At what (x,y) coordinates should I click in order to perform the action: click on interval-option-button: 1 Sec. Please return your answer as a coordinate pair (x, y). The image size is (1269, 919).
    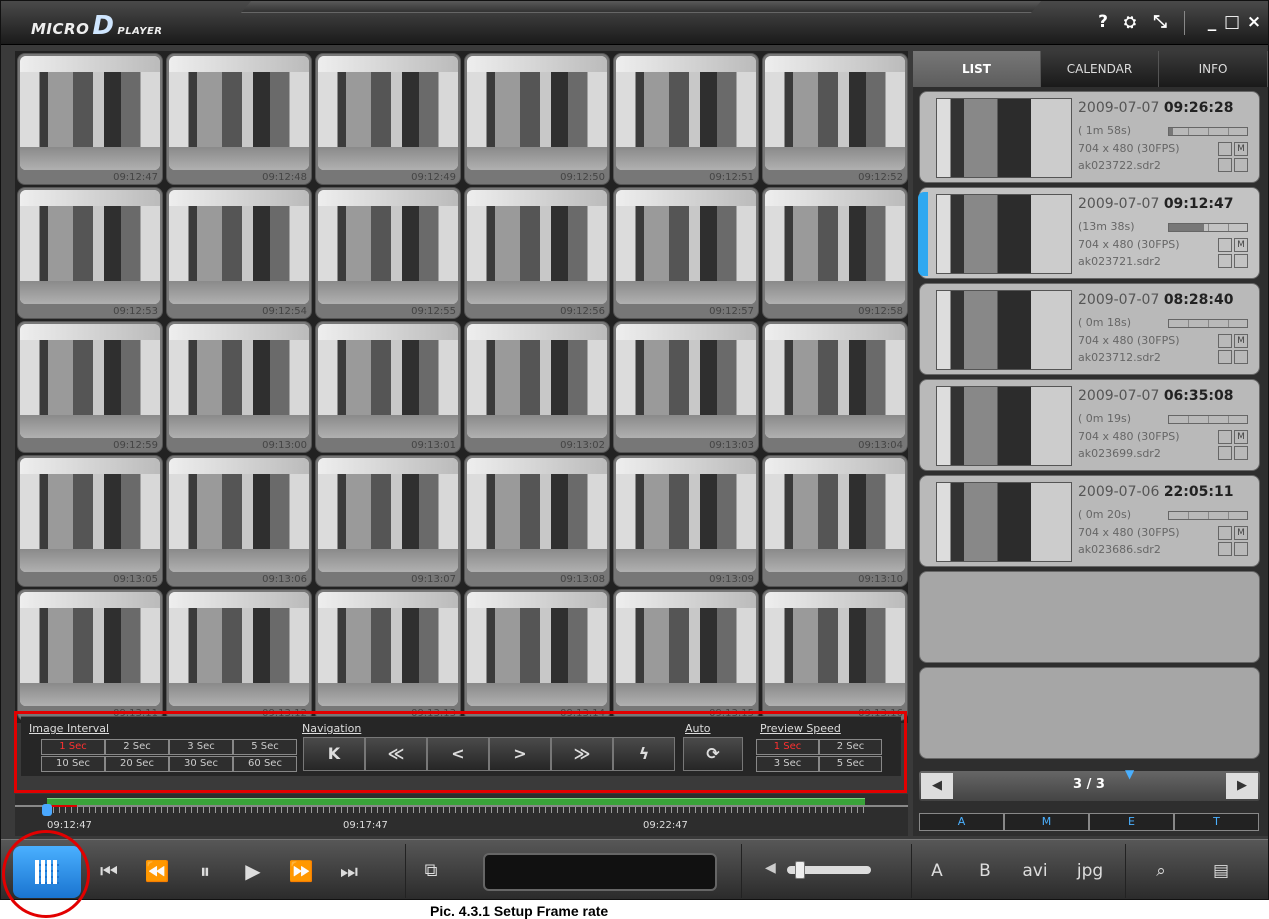
    Looking at the image, I should click on (73, 747).